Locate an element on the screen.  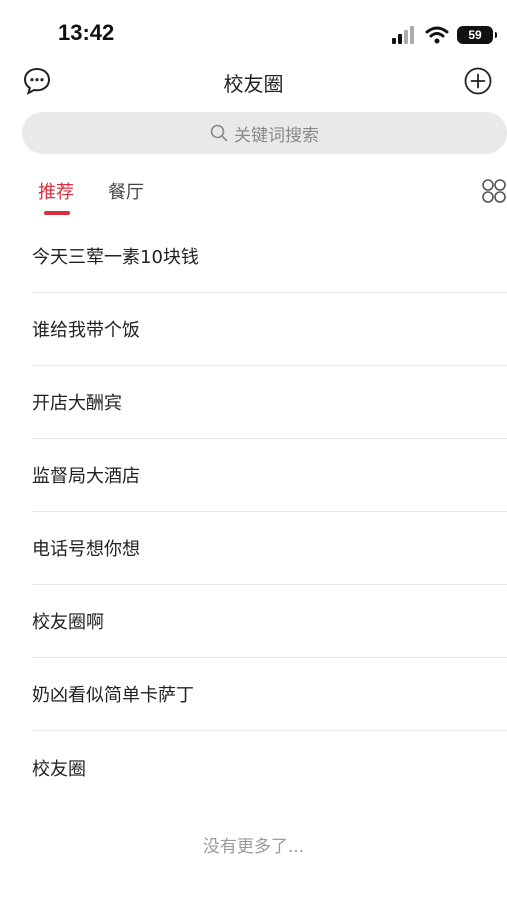
battery-level: 59 is located at coordinates (475, 35).